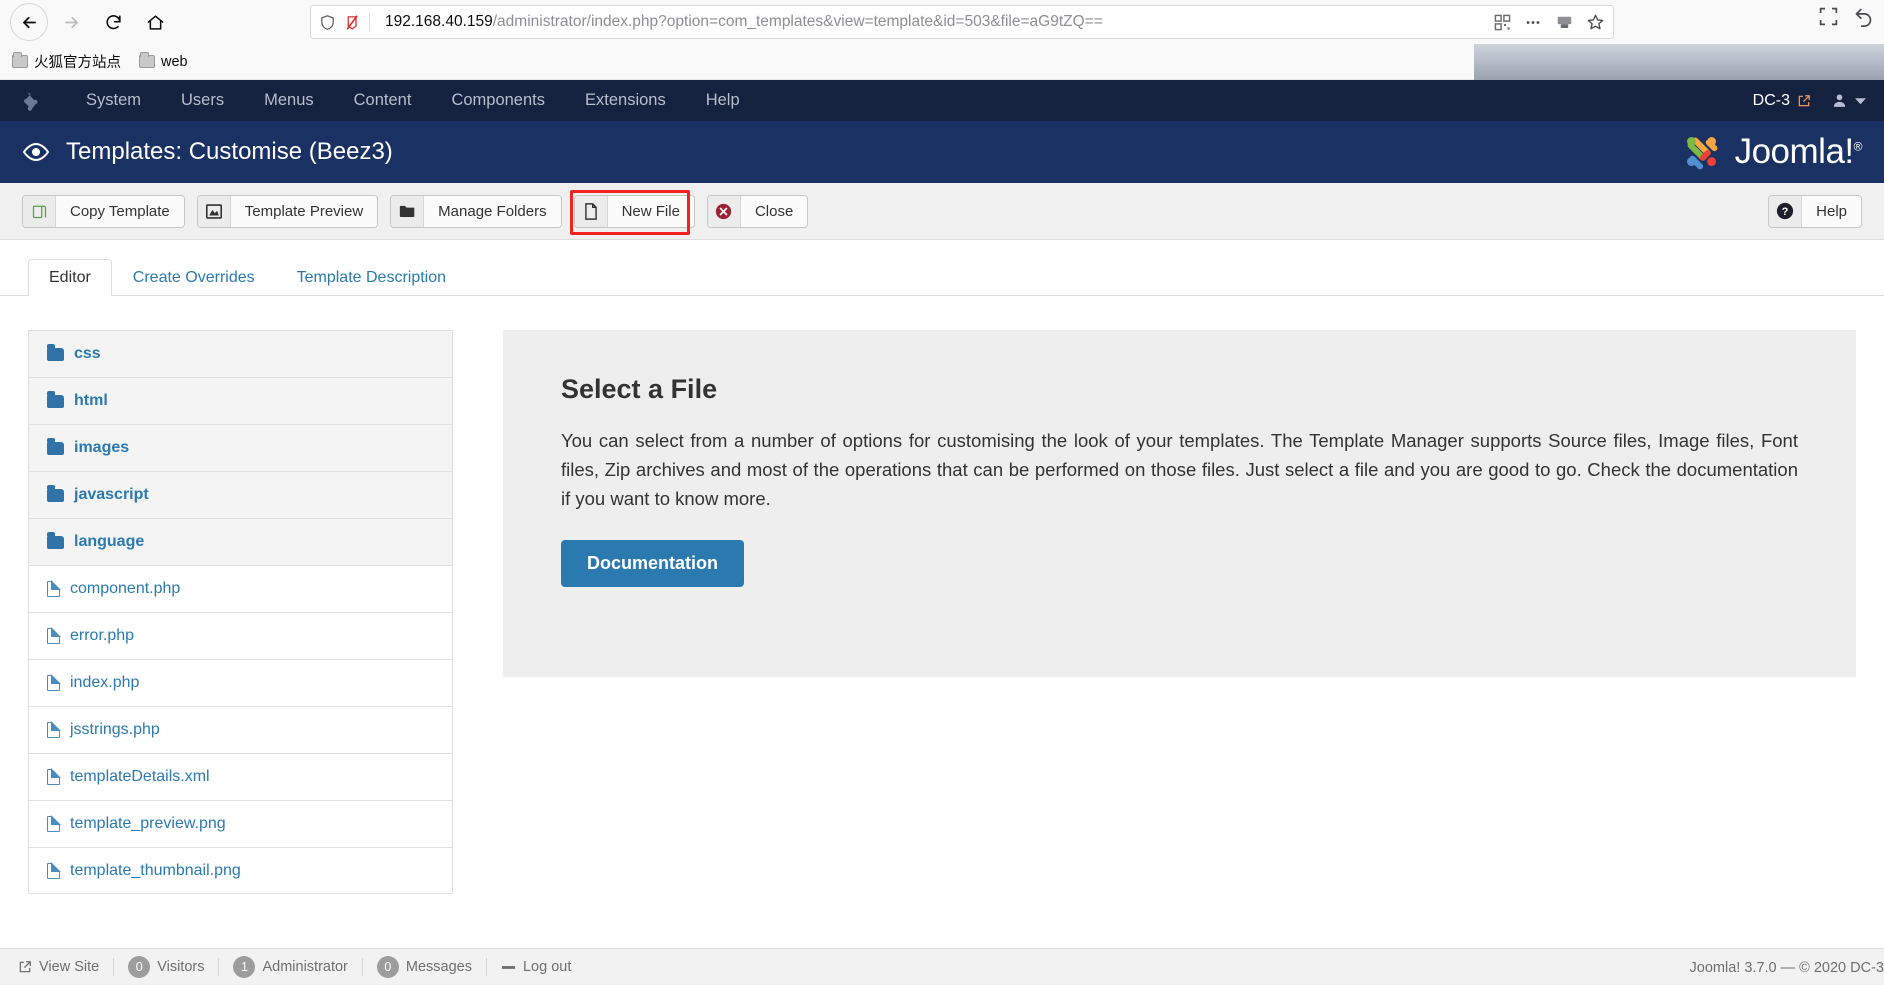 This screenshot has width=1884, height=986. I want to click on administrator-count-badge: 1, so click(244, 967).